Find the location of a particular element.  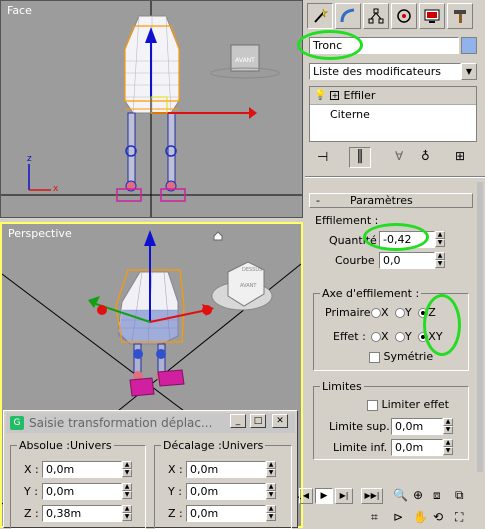

show-end-result-icon: ‖ is located at coordinates (360, 157).